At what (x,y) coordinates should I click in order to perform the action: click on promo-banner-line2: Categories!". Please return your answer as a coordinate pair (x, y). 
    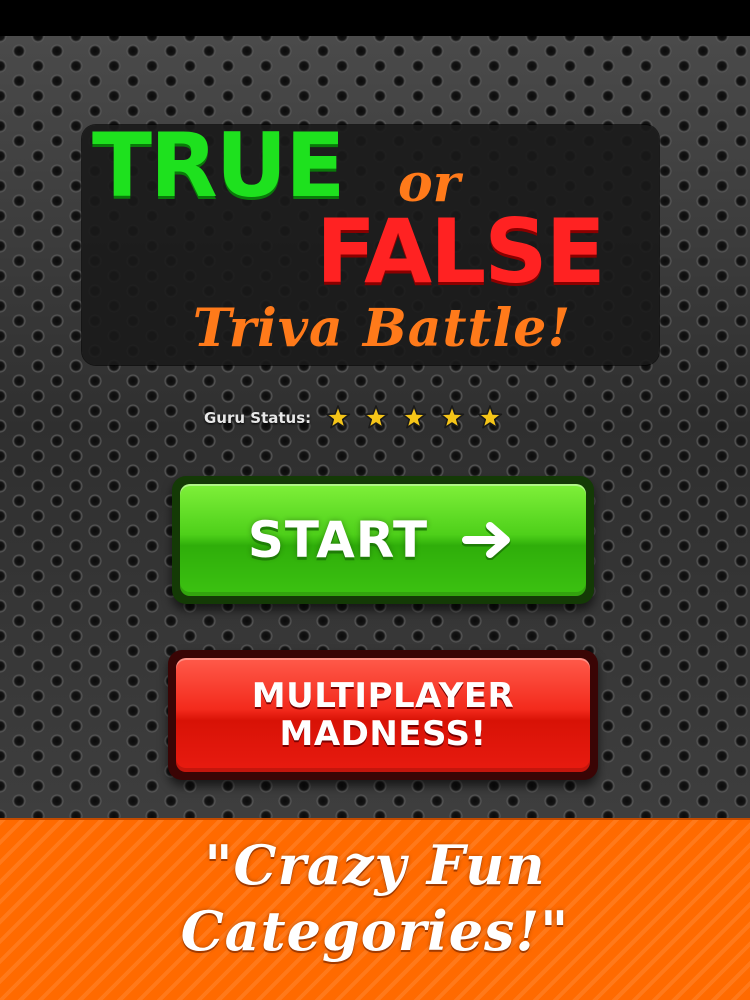
    Looking at the image, I should click on (375, 931).